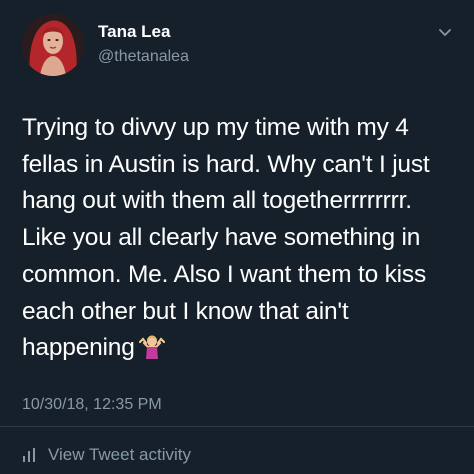  I want to click on author-name: Tana Lea, so click(134, 32).